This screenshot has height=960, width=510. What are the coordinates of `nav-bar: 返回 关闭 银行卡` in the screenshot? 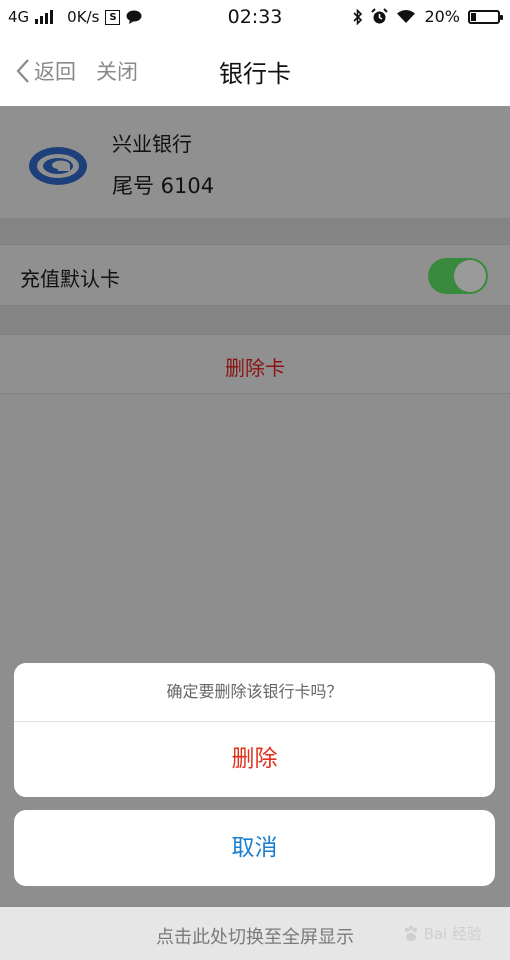 It's located at (255, 71).